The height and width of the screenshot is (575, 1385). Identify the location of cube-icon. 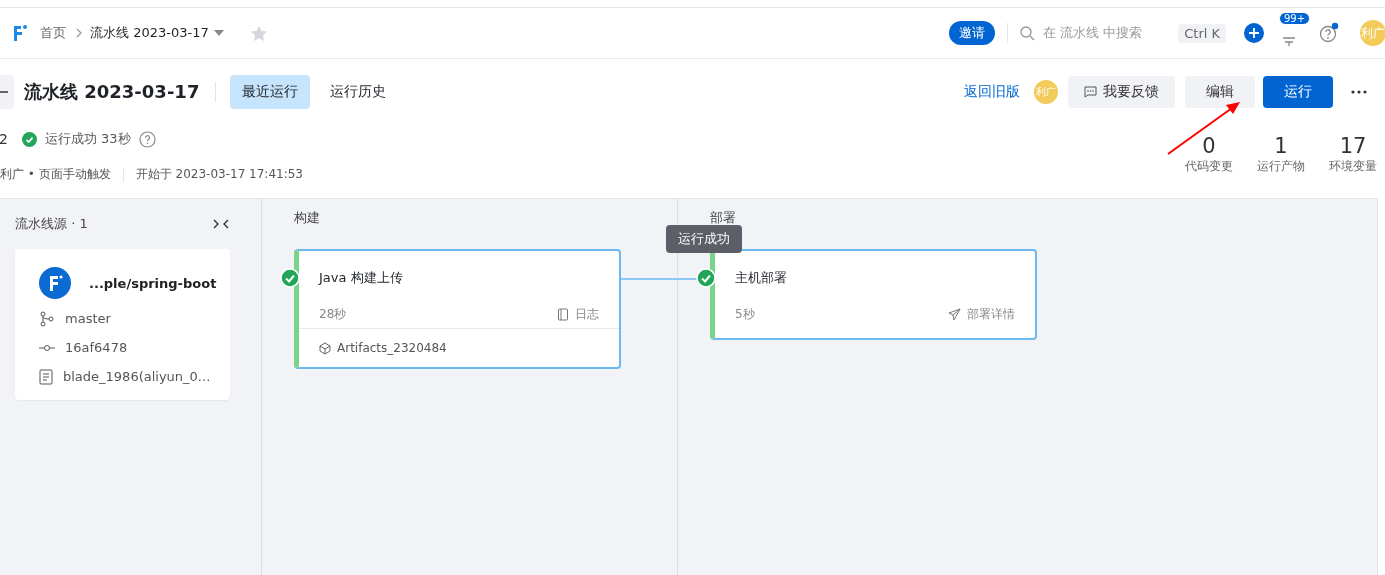
(325, 348).